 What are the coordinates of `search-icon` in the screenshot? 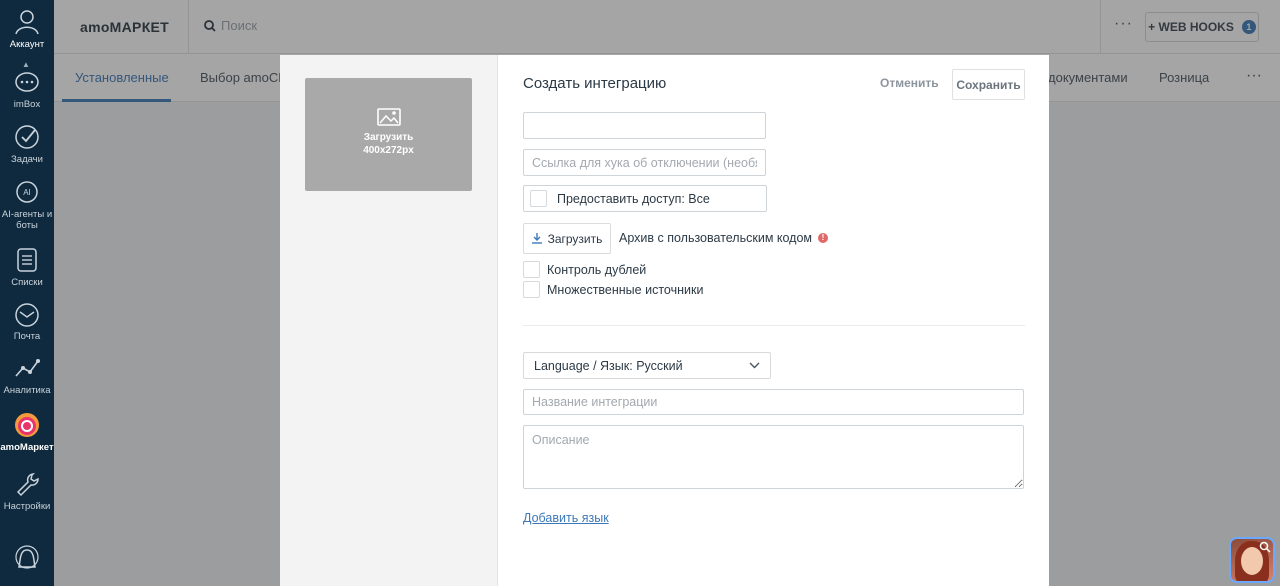 It's located at (1265, 547).